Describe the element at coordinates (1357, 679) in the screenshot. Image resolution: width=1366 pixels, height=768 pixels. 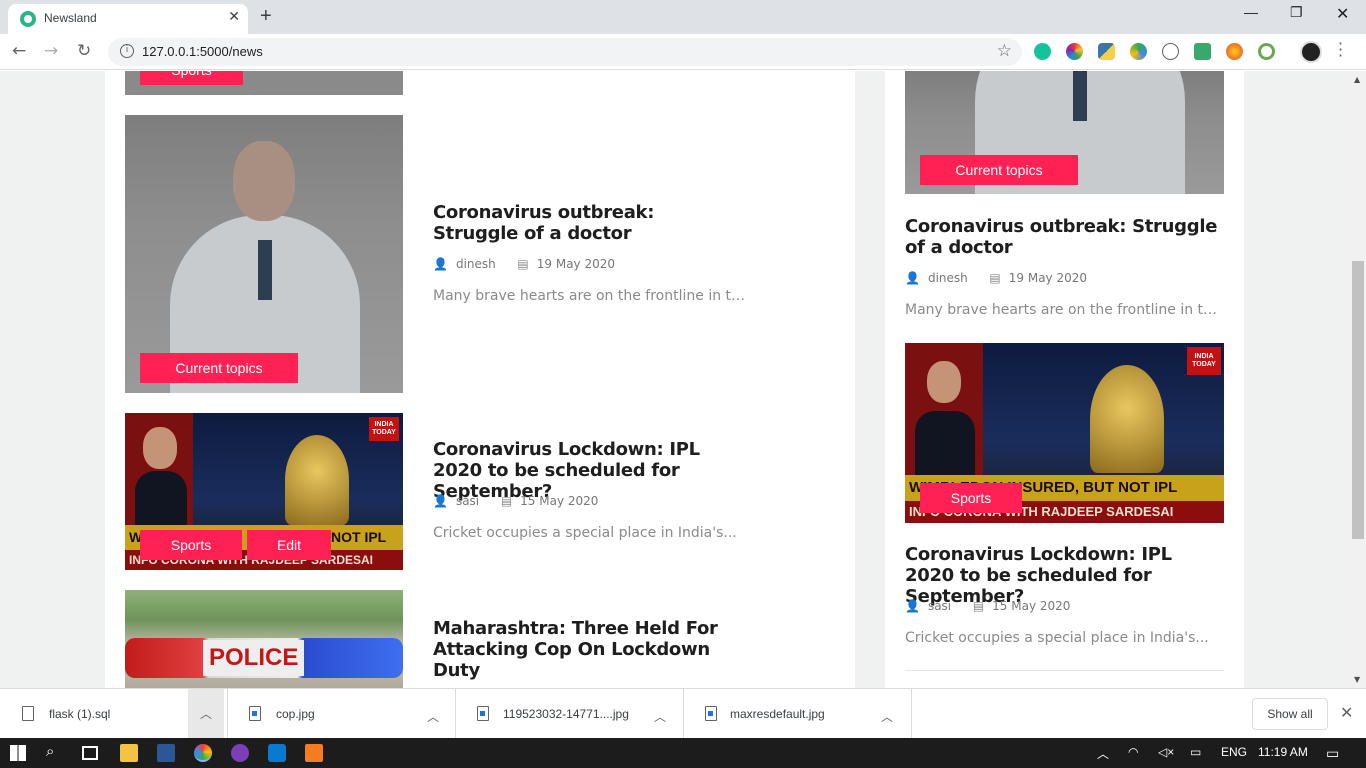
I see `scroll-down-icon: ▼` at that location.